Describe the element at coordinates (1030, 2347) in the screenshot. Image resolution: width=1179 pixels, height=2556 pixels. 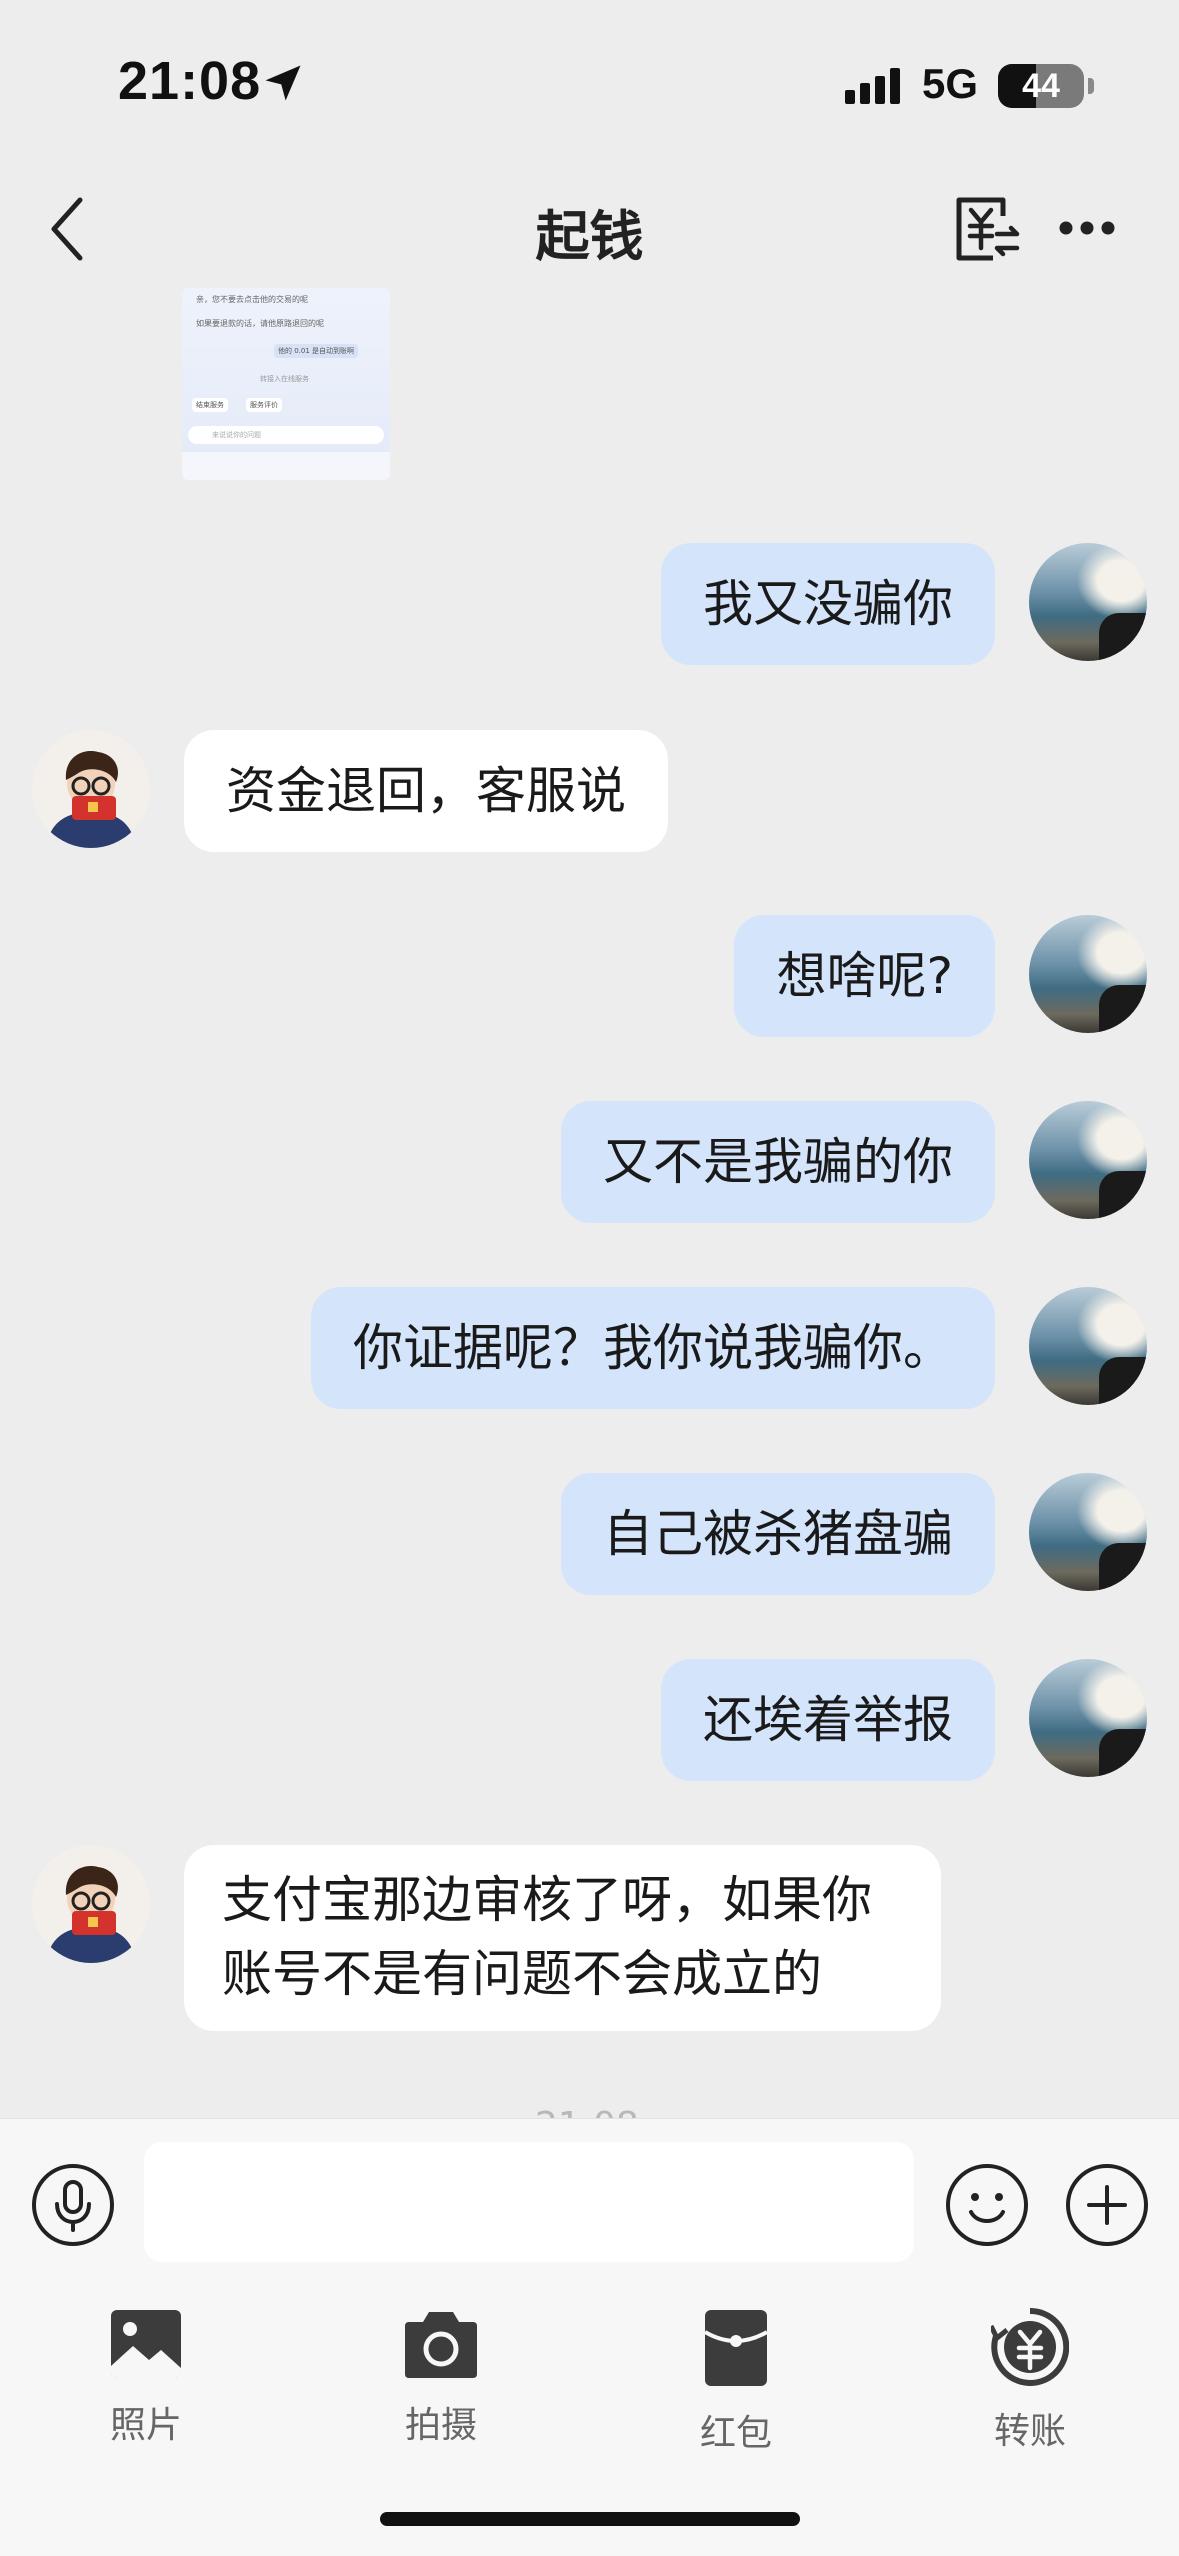
I see `transfer-icon` at that location.